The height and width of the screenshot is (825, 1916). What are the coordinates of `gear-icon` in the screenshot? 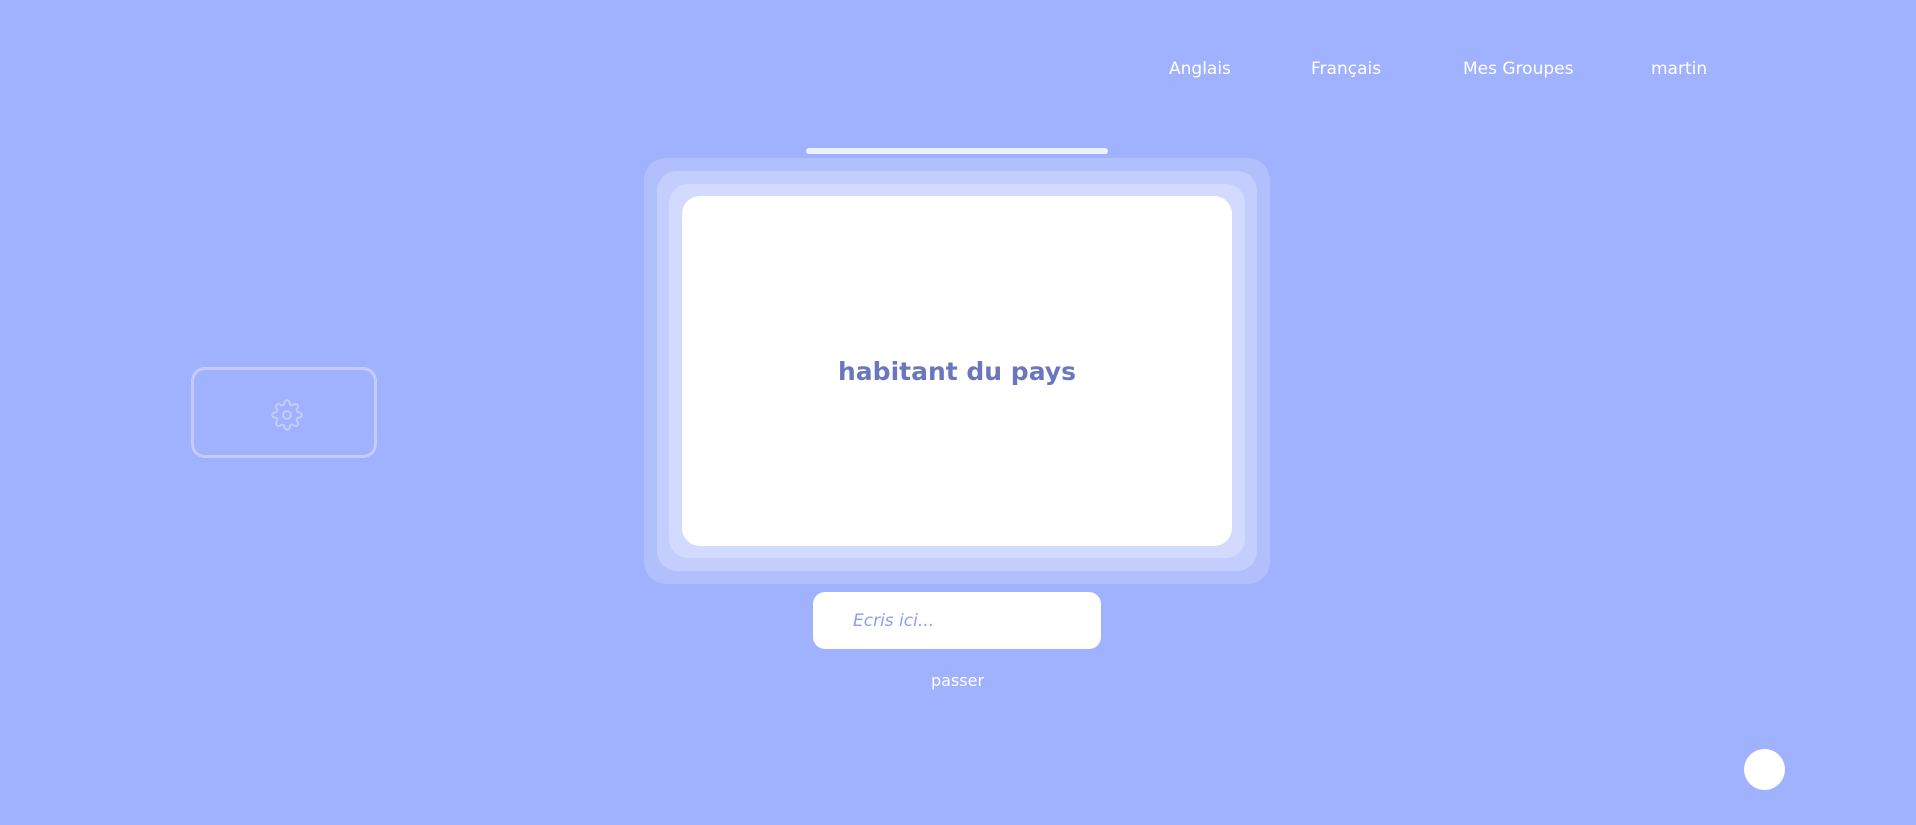 It's located at (287, 415).